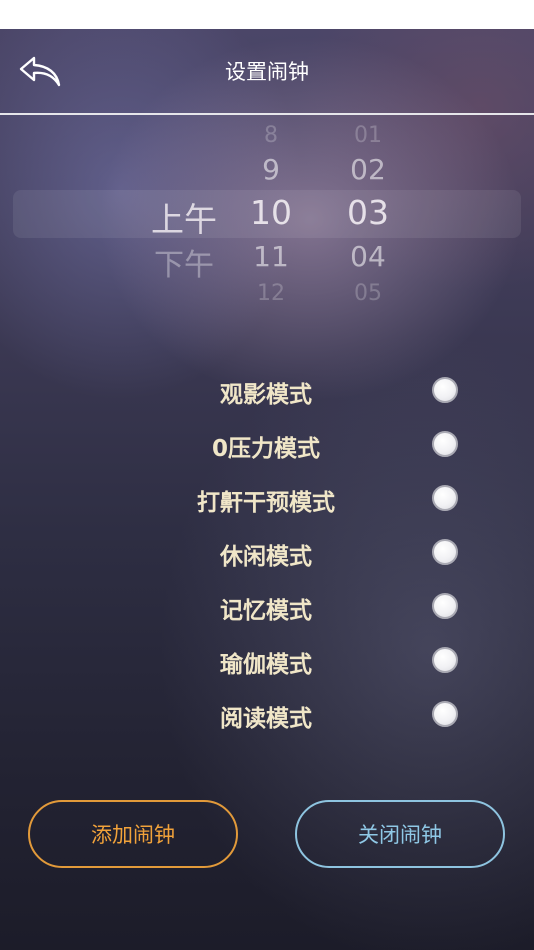 The height and width of the screenshot is (950, 534). I want to click on mode-row-snore-intervention: 打鼾干预模式, so click(267, 498).